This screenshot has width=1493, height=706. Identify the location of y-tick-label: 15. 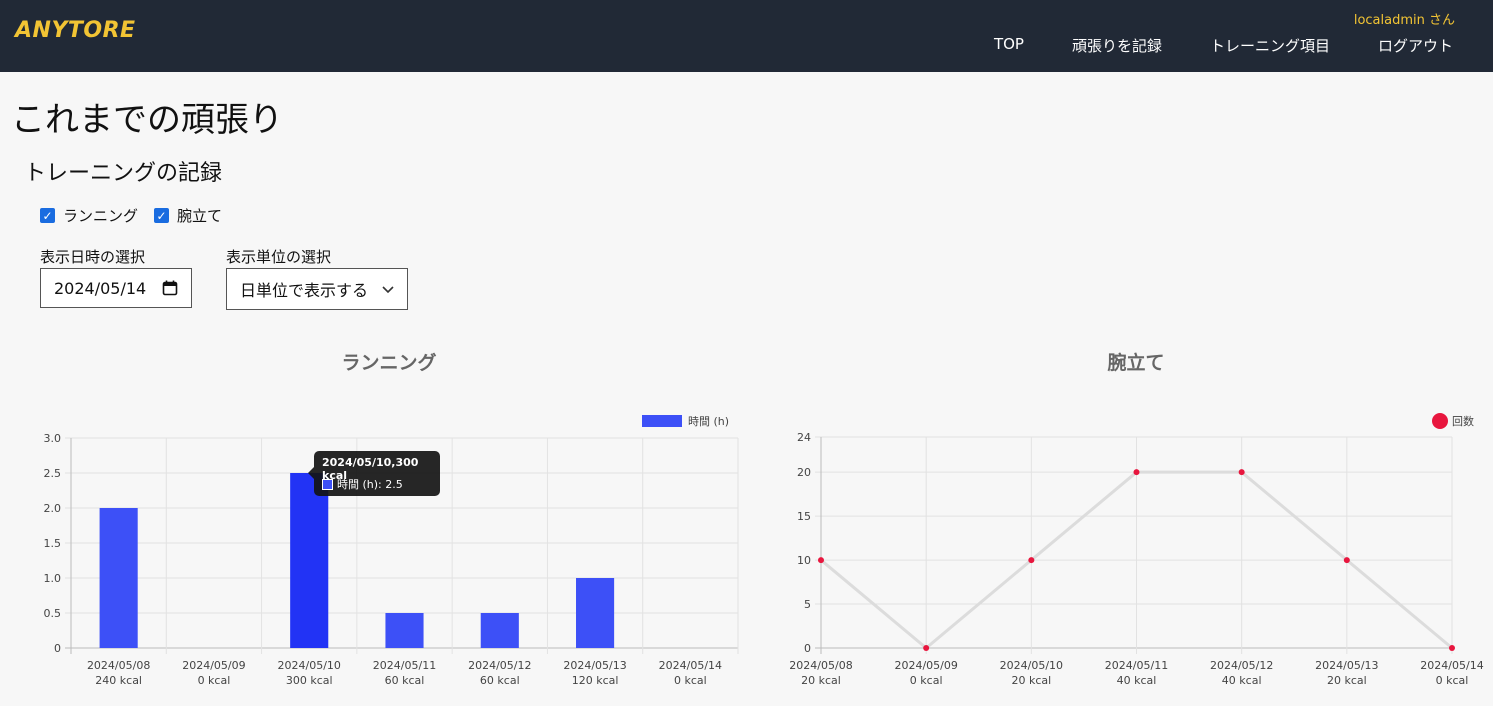
(804, 516).